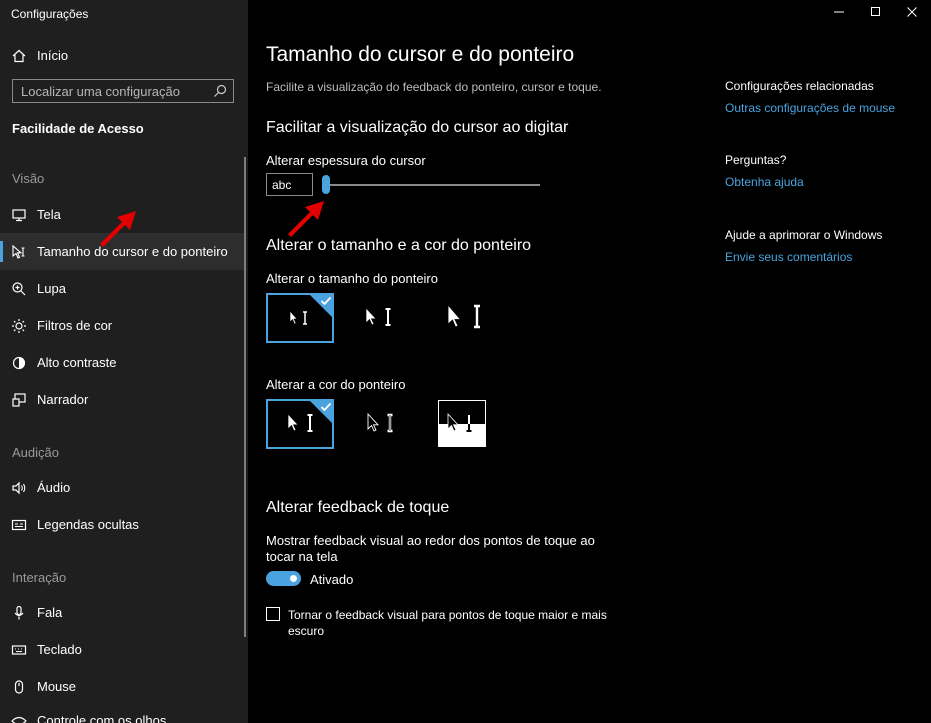 This screenshot has height=723, width=931. I want to click on sidebar-item-captions: Legendas ocultas, so click(122, 524).